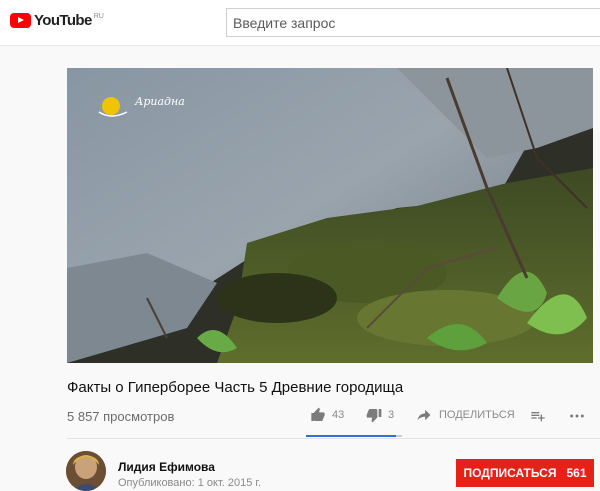  I want to click on dislike-button: 3, so click(380, 415).